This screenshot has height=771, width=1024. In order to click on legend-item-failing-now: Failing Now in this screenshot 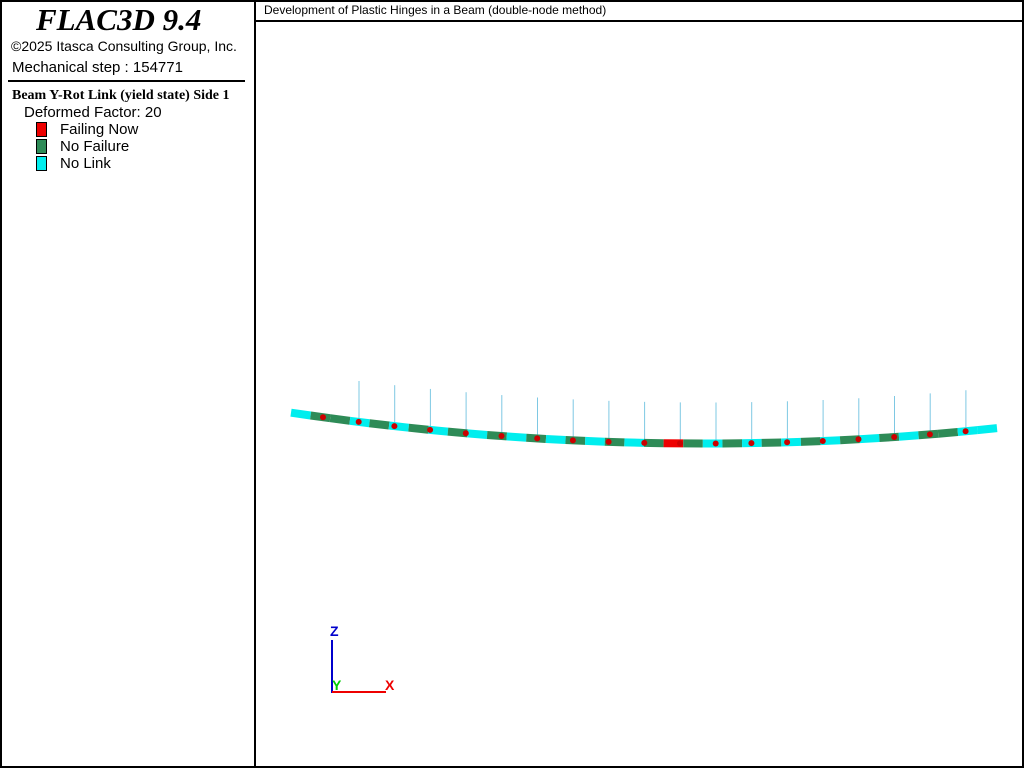, I will do `click(87, 129)`.